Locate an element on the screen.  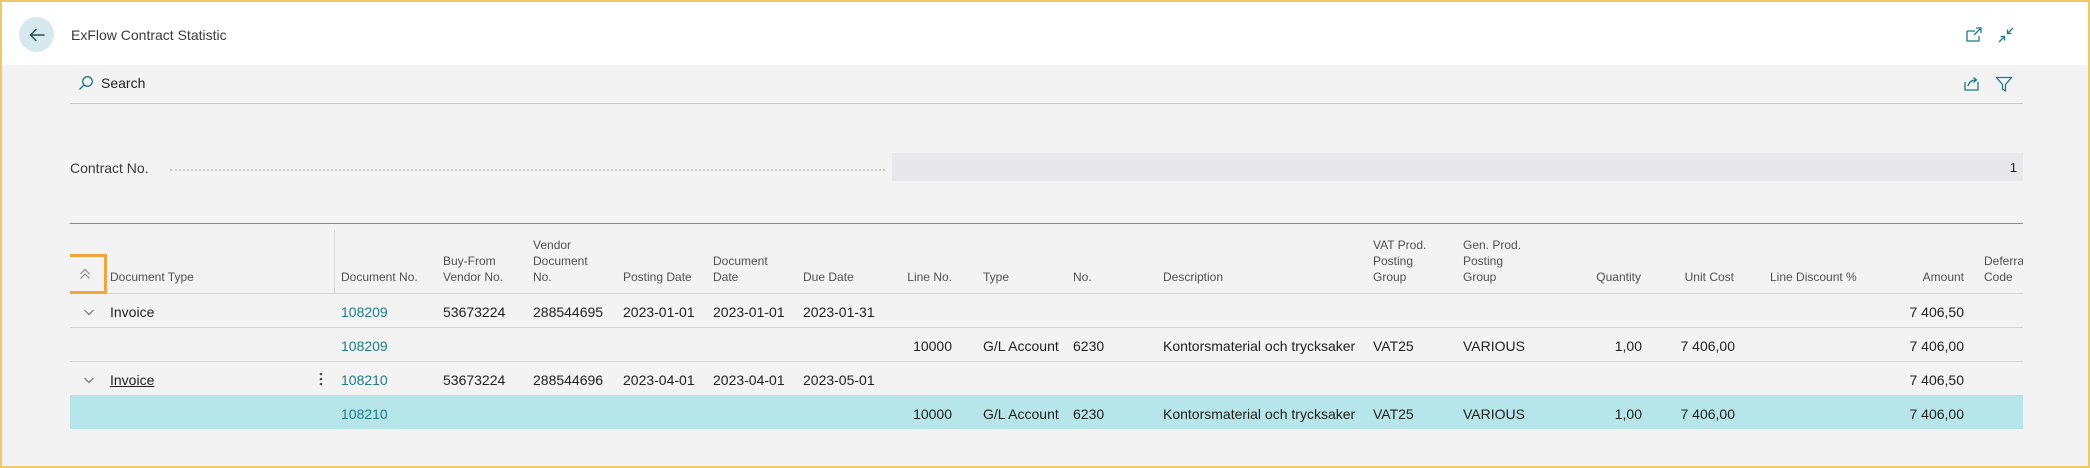
search-label: Search is located at coordinates (123, 83).